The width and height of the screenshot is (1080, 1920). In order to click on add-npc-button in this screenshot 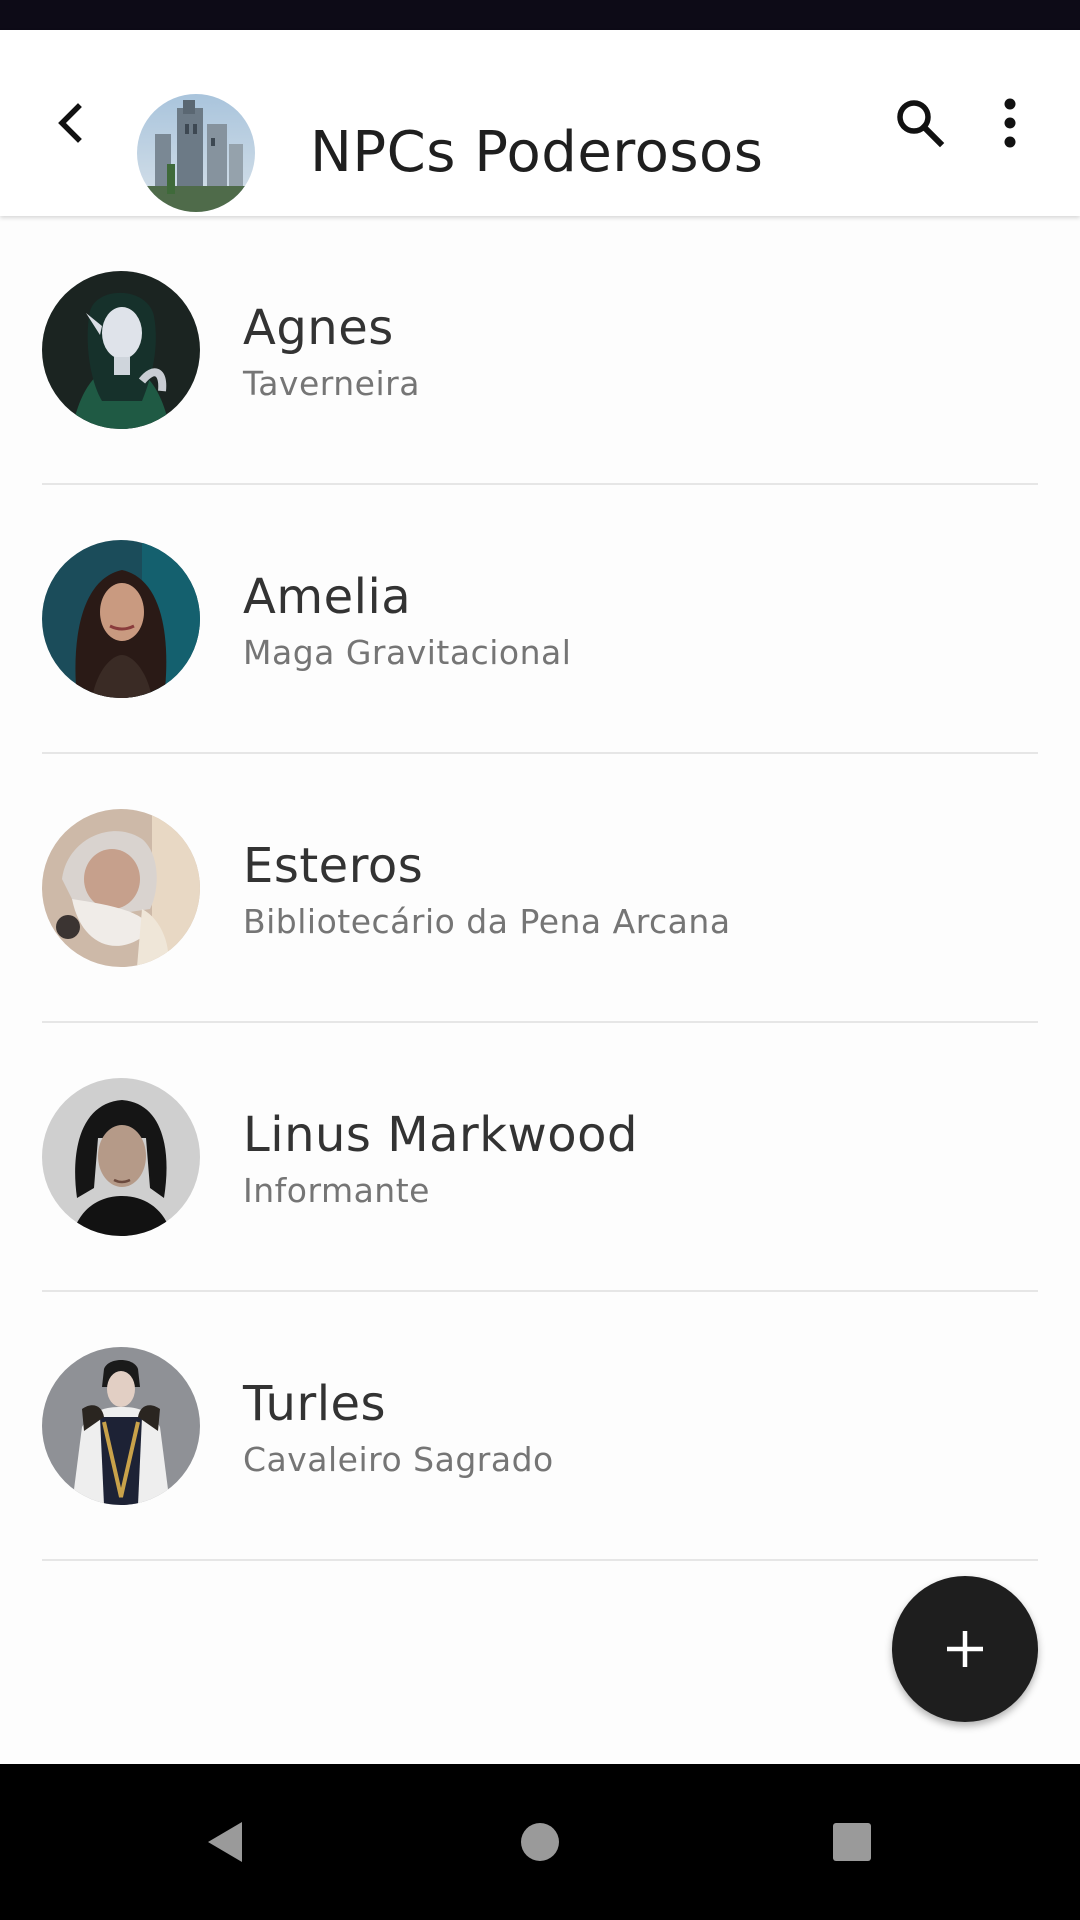, I will do `click(965, 1649)`.